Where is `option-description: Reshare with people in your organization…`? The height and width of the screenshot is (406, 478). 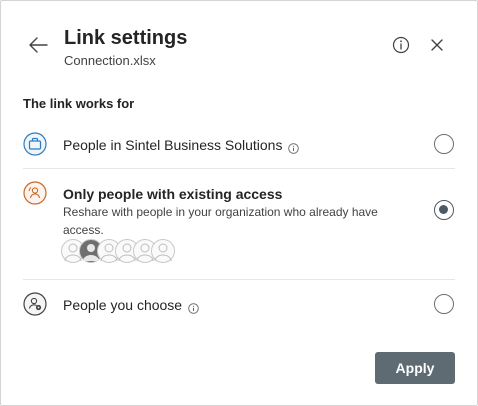 option-description: Reshare with people in your organization… is located at coordinates (220, 221).